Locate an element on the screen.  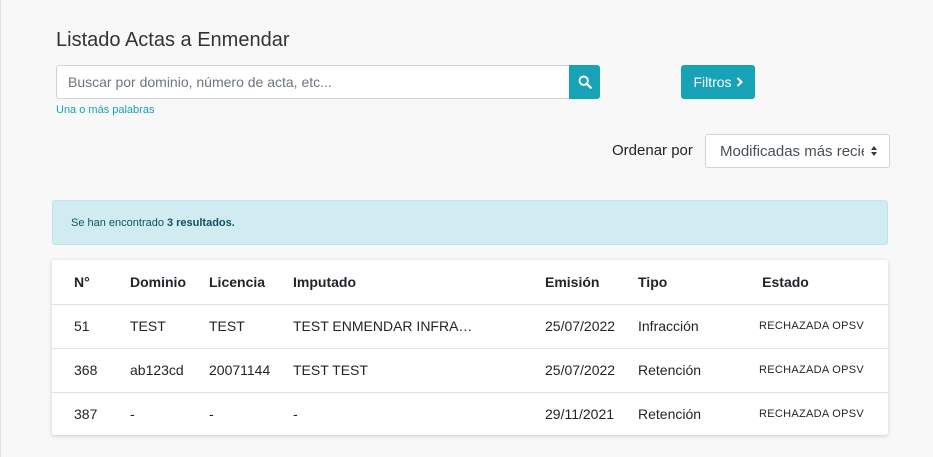
header-imputado: Imputado is located at coordinates (419, 282).